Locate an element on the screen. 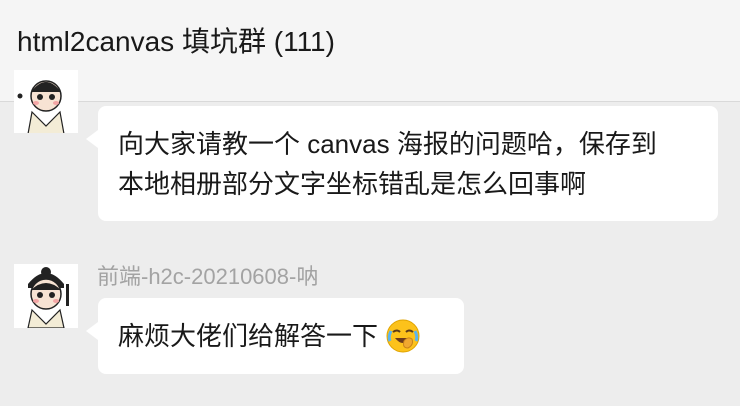 The height and width of the screenshot is (406, 740). message-text: 麻烦大佬们给解答一下 is located at coordinates (248, 336).